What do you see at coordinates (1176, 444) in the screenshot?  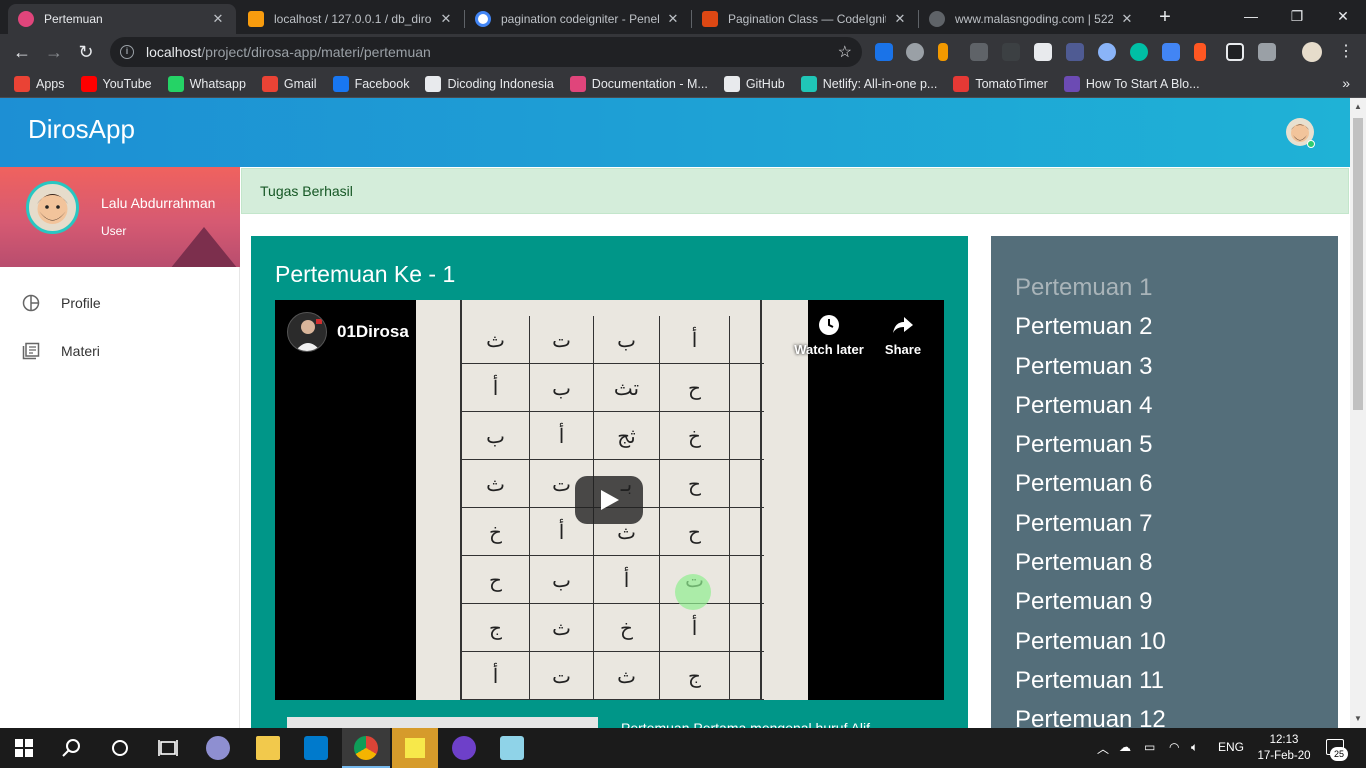 I see `pertemuan-link: Pertemuan 5` at bounding box center [1176, 444].